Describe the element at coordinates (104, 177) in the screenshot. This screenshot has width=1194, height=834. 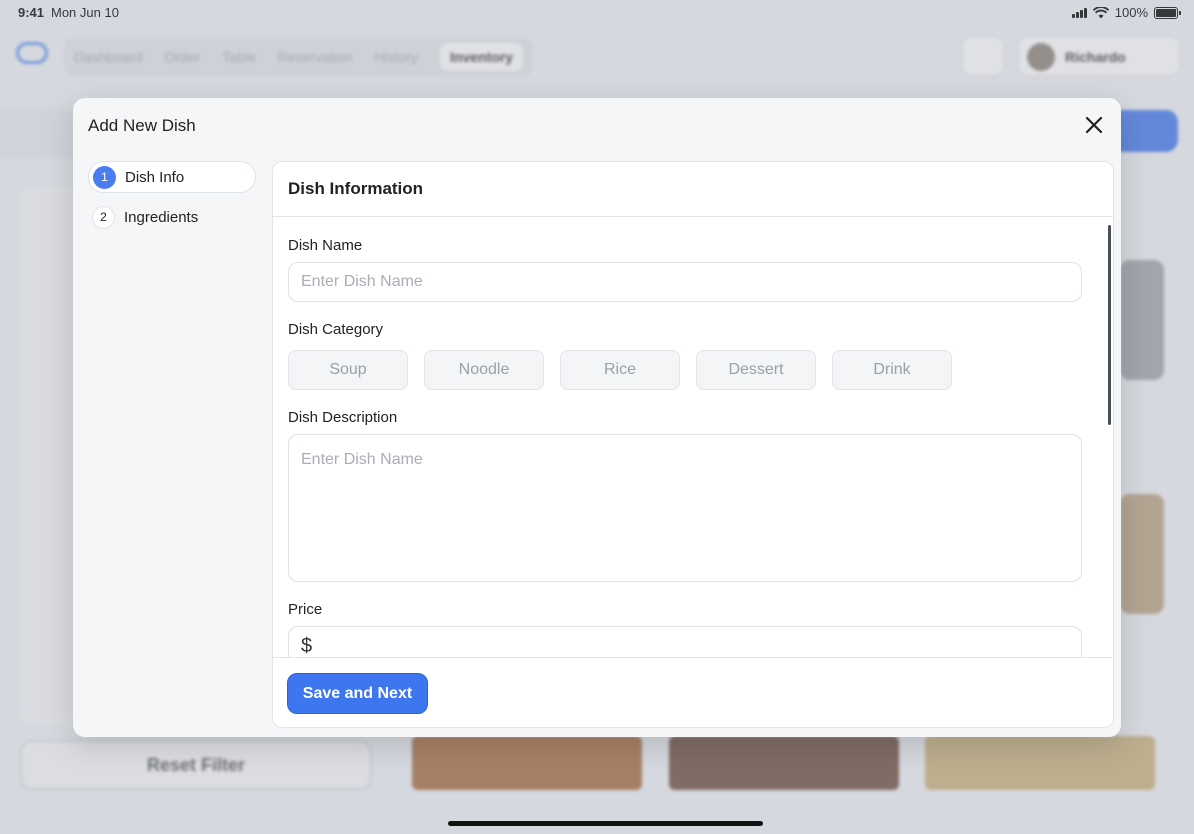
I see `step-number: 1` at that location.